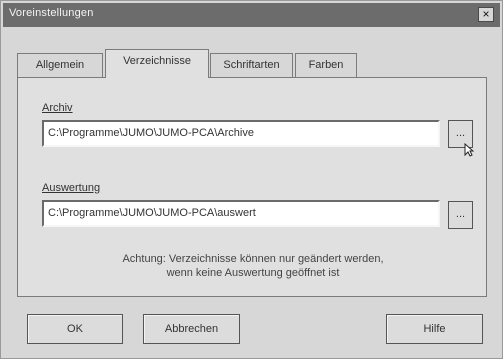 This screenshot has width=503, height=359. What do you see at coordinates (191, 329) in the screenshot?
I see `cancel-button: Abbrechen` at bounding box center [191, 329].